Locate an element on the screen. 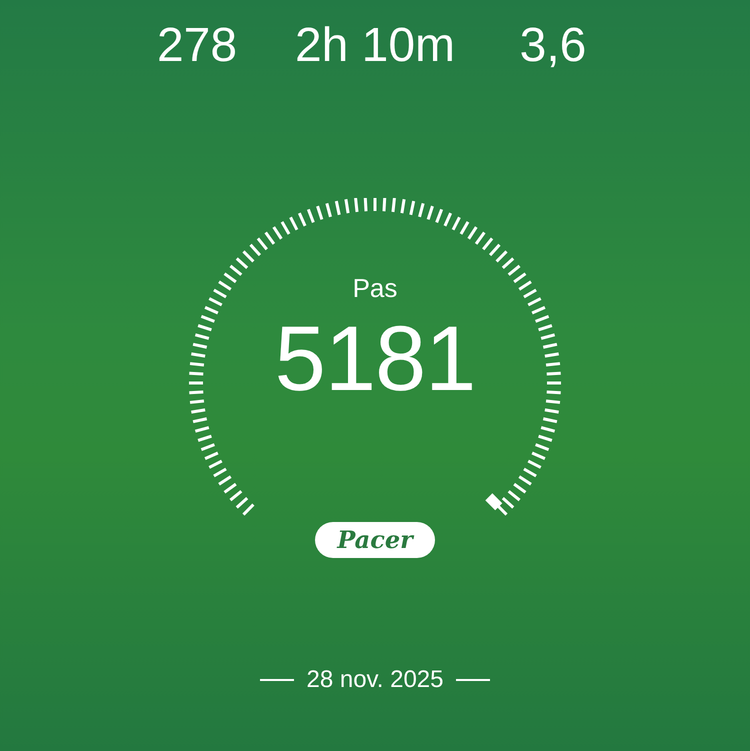 Image resolution: width=750 pixels, height=751 pixels. stat-value: 3,6 is located at coordinates (553, 46).